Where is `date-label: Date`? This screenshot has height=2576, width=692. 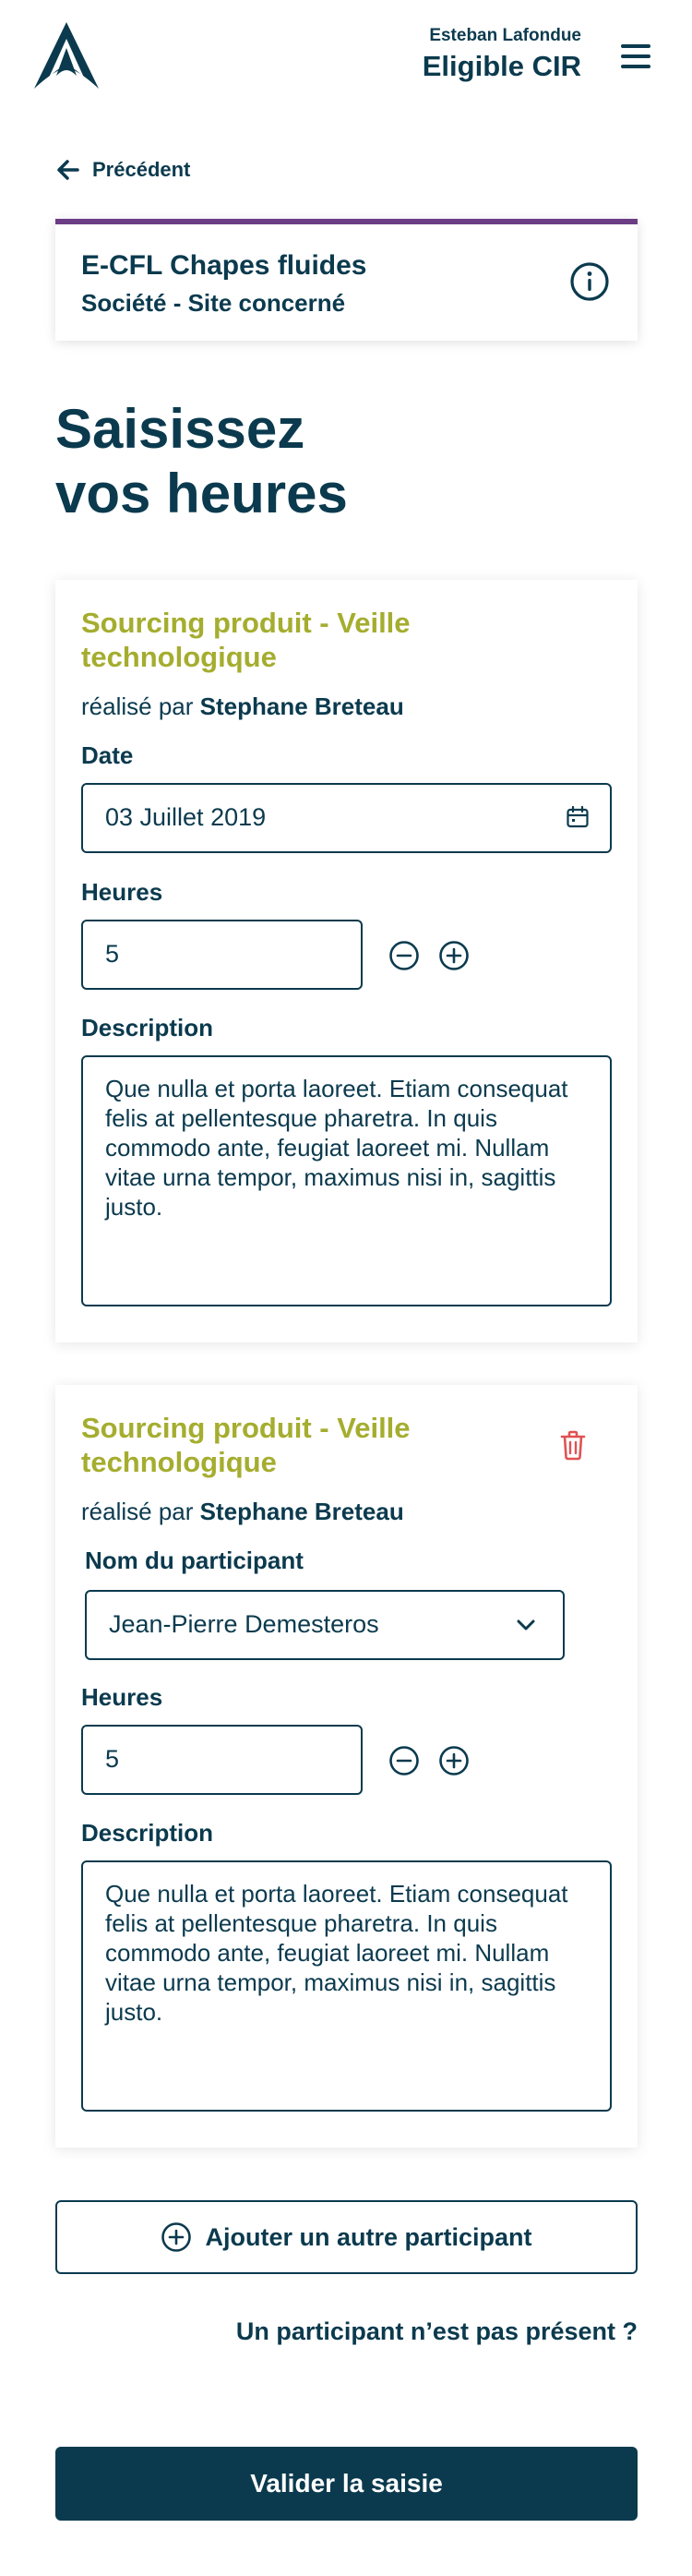
date-label: Date is located at coordinates (107, 755).